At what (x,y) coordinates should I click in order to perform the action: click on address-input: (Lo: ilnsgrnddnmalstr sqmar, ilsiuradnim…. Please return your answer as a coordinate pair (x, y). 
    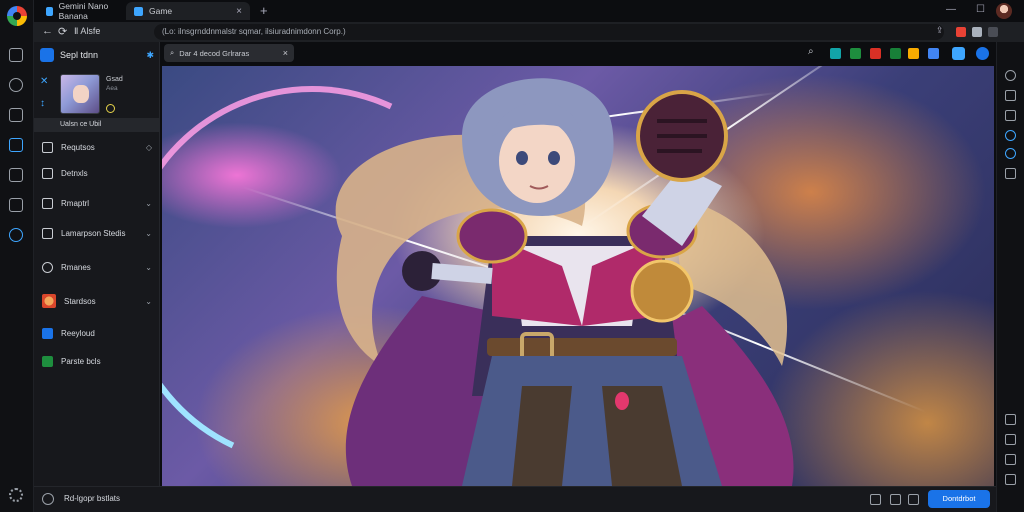
    Looking at the image, I should click on (549, 32).